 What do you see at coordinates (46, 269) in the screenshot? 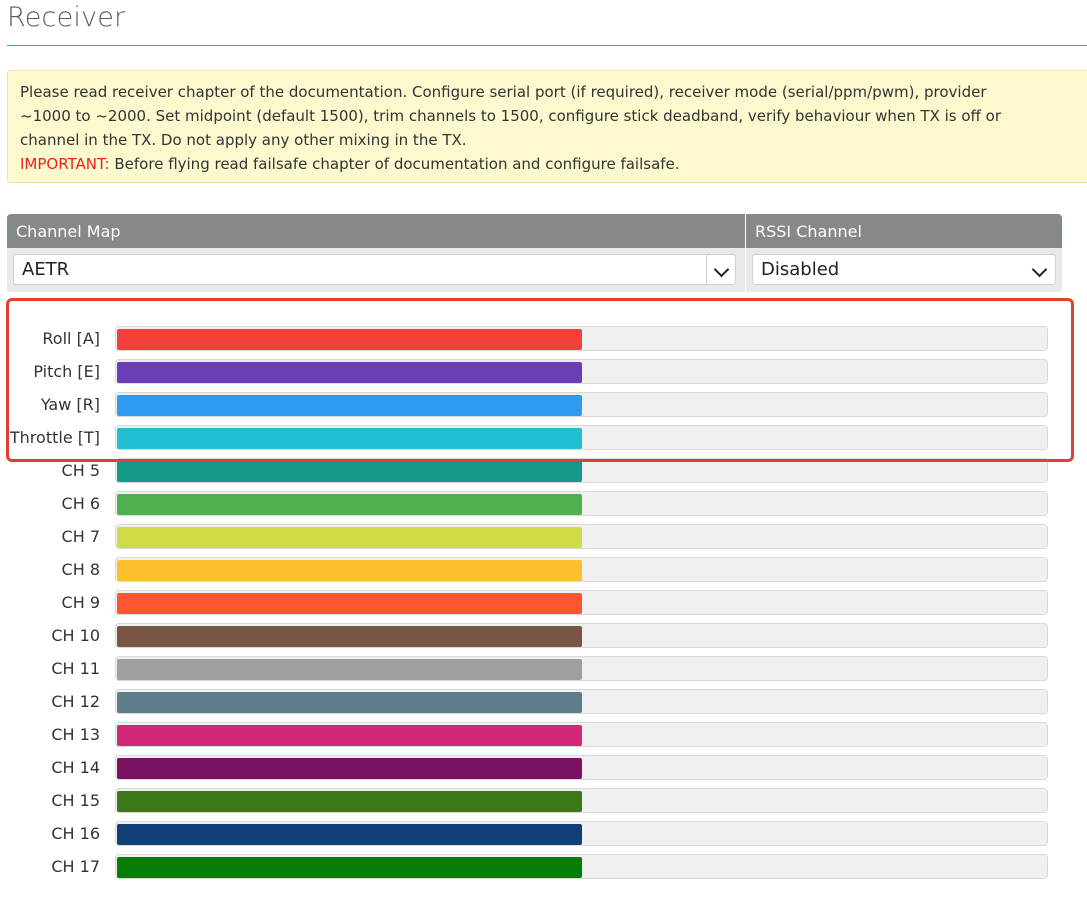
I see `channel-map-value: AETR` at bounding box center [46, 269].